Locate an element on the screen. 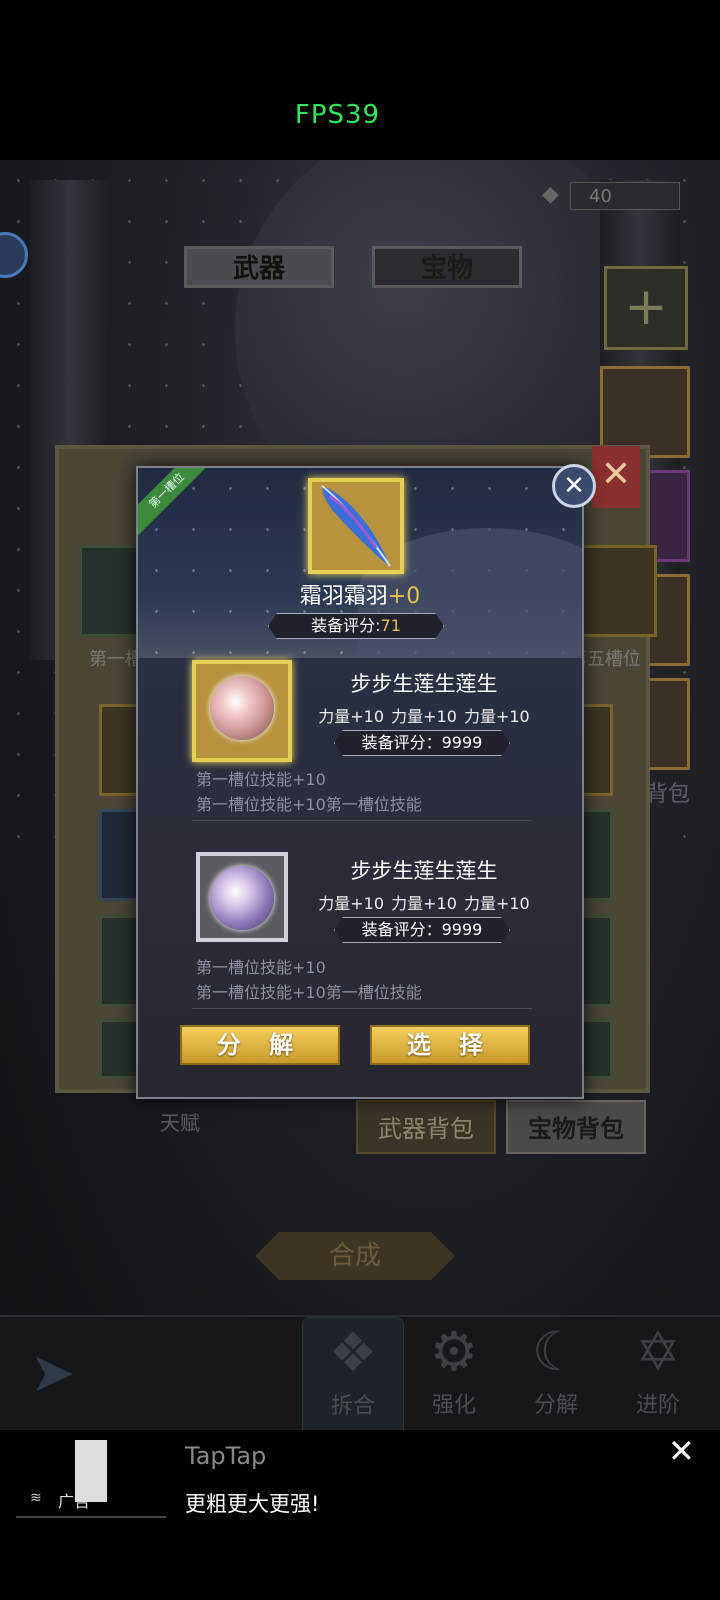 This screenshot has height=1600, width=720. hexagram-icon: ✡ is located at coordinates (658, 1351).